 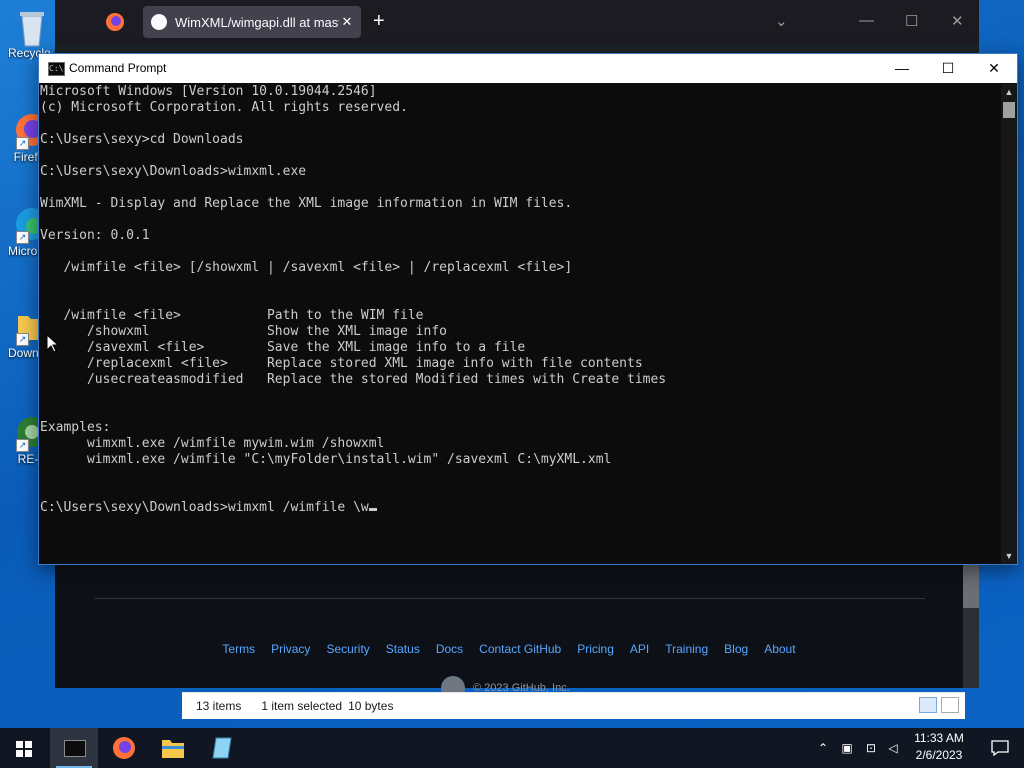 I want to click on start-button, so click(x=24, y=748).